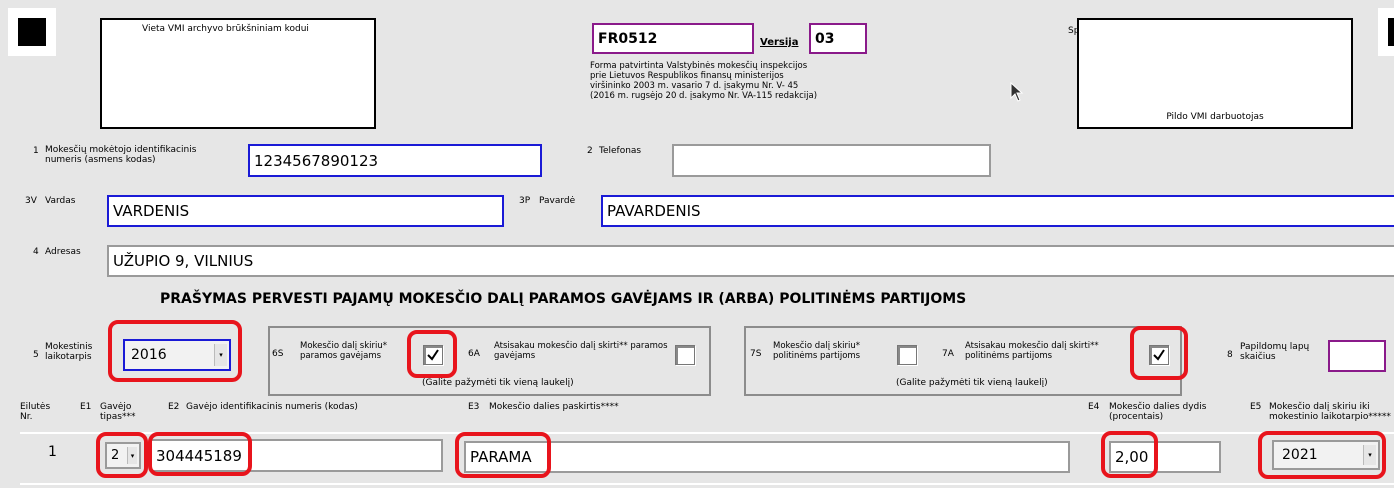 This screenshot has height=488, width=1394. Describe the element at coordinates (278, 354) in the screenshot. I see `field-6s-number: 6S` at that location.